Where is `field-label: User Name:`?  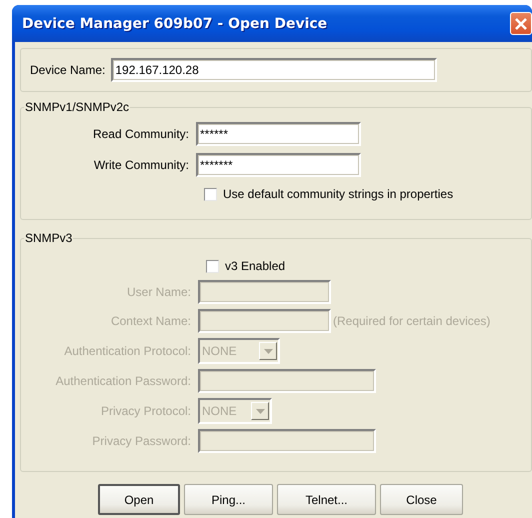
field-label: User Name: is located at coordinates (158, 292).